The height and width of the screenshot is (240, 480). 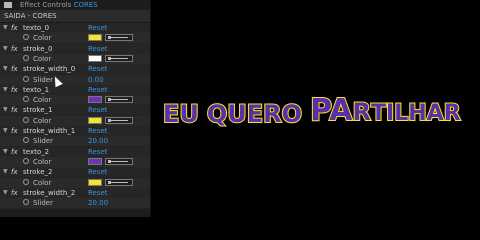 I want to click on panel-header: SAIDA - CORES, so click(x=75, y=16).